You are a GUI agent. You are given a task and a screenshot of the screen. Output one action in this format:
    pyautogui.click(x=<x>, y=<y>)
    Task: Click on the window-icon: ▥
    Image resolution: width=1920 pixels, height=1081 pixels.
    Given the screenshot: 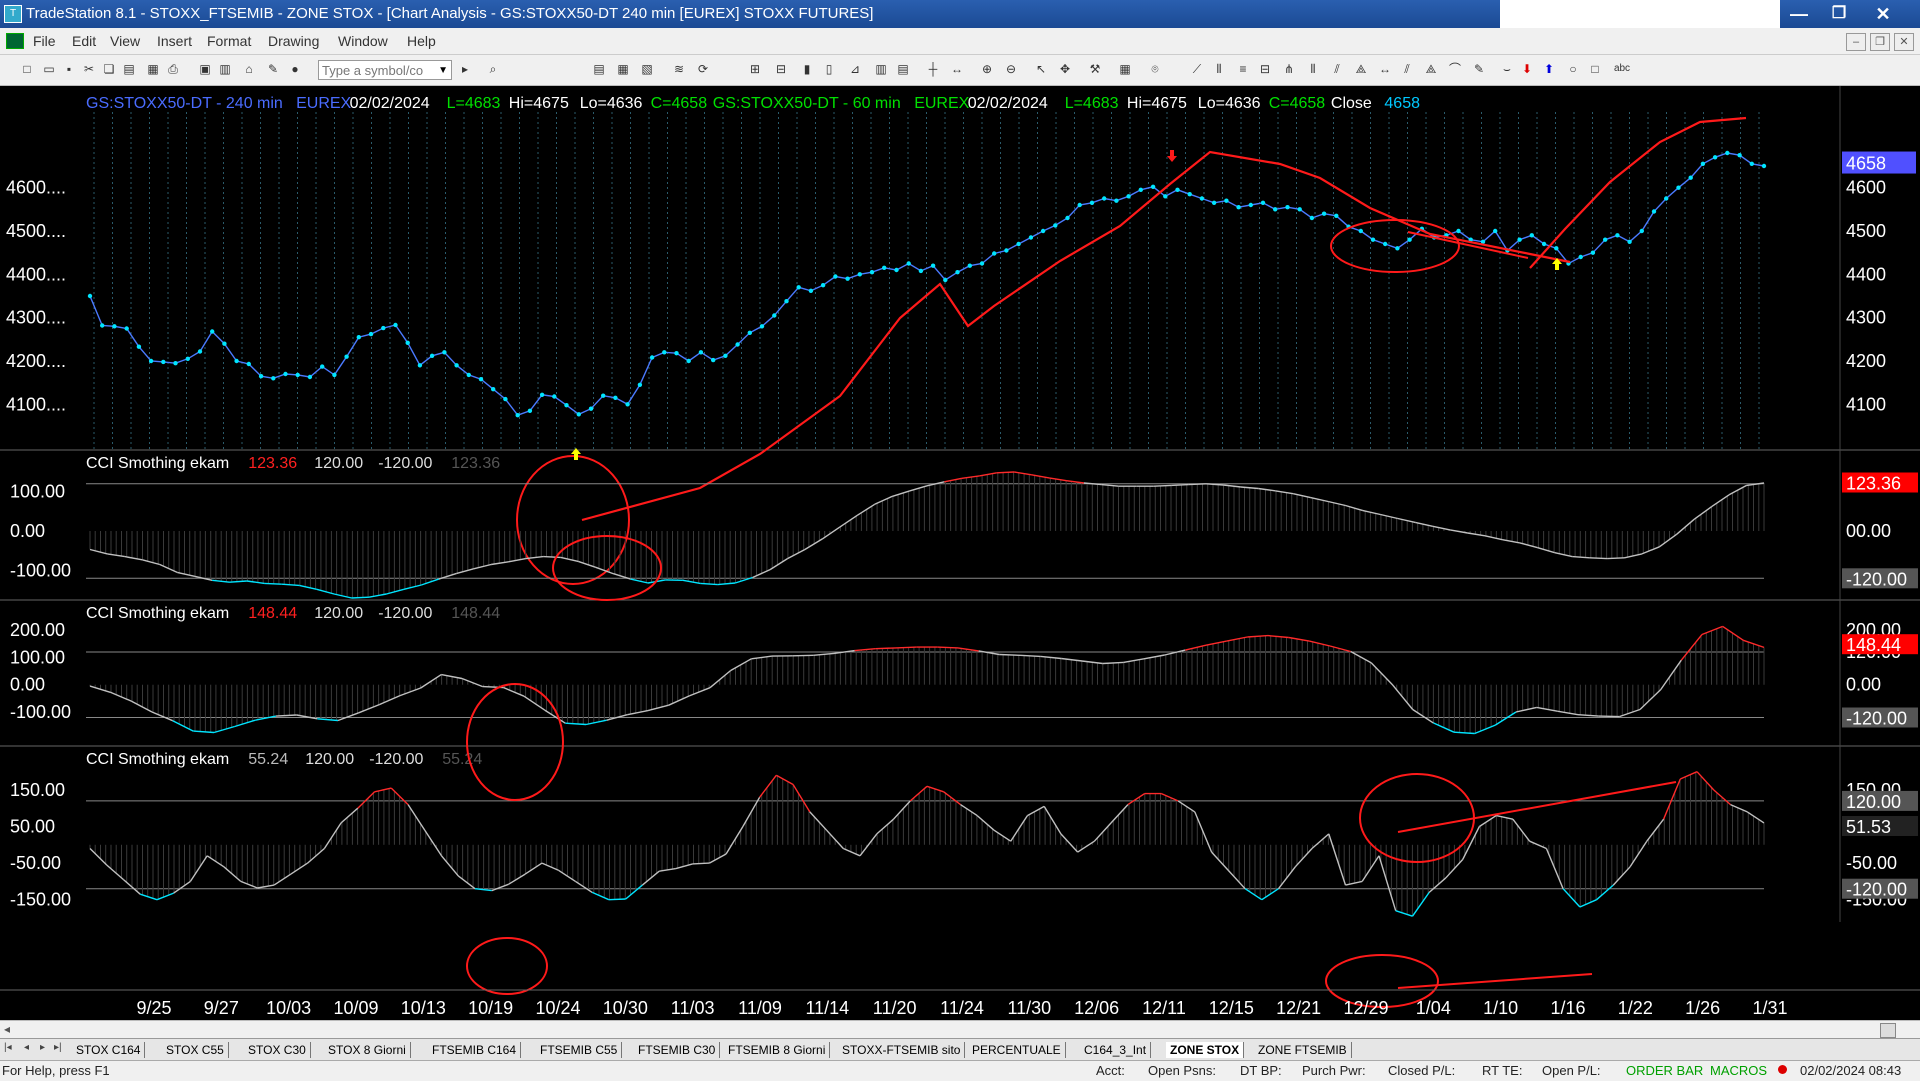 What is the action you would take?
    pyautogui.click(x=225, y=69)
    